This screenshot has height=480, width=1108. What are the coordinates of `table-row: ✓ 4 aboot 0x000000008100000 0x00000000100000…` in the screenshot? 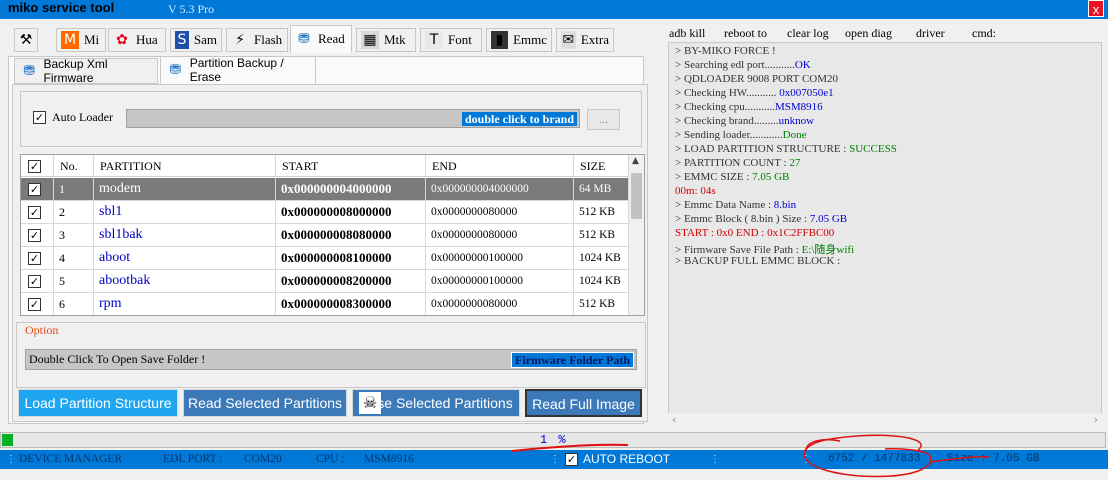 It's located at (325, 258).